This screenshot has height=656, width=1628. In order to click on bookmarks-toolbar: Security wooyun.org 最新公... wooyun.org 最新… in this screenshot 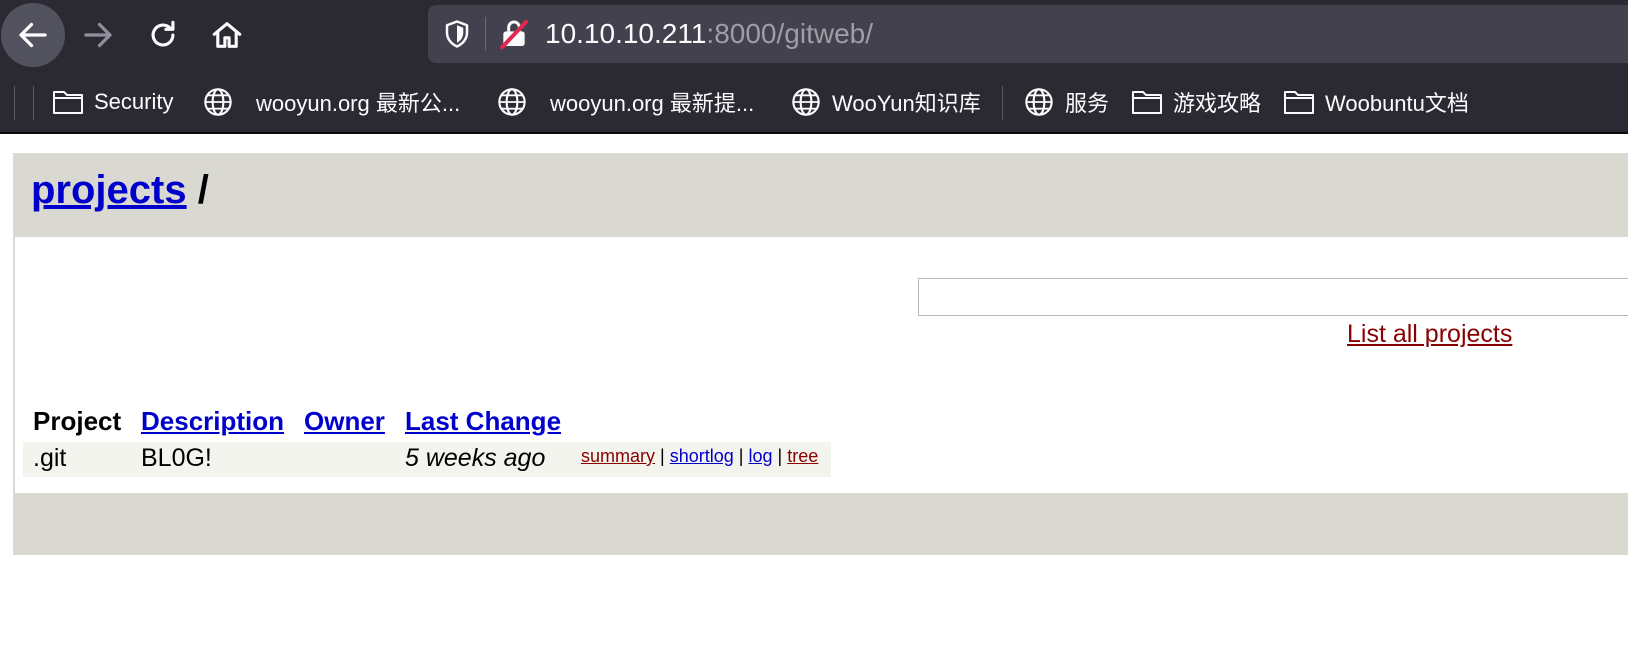, I will do `click(814, 103)`.